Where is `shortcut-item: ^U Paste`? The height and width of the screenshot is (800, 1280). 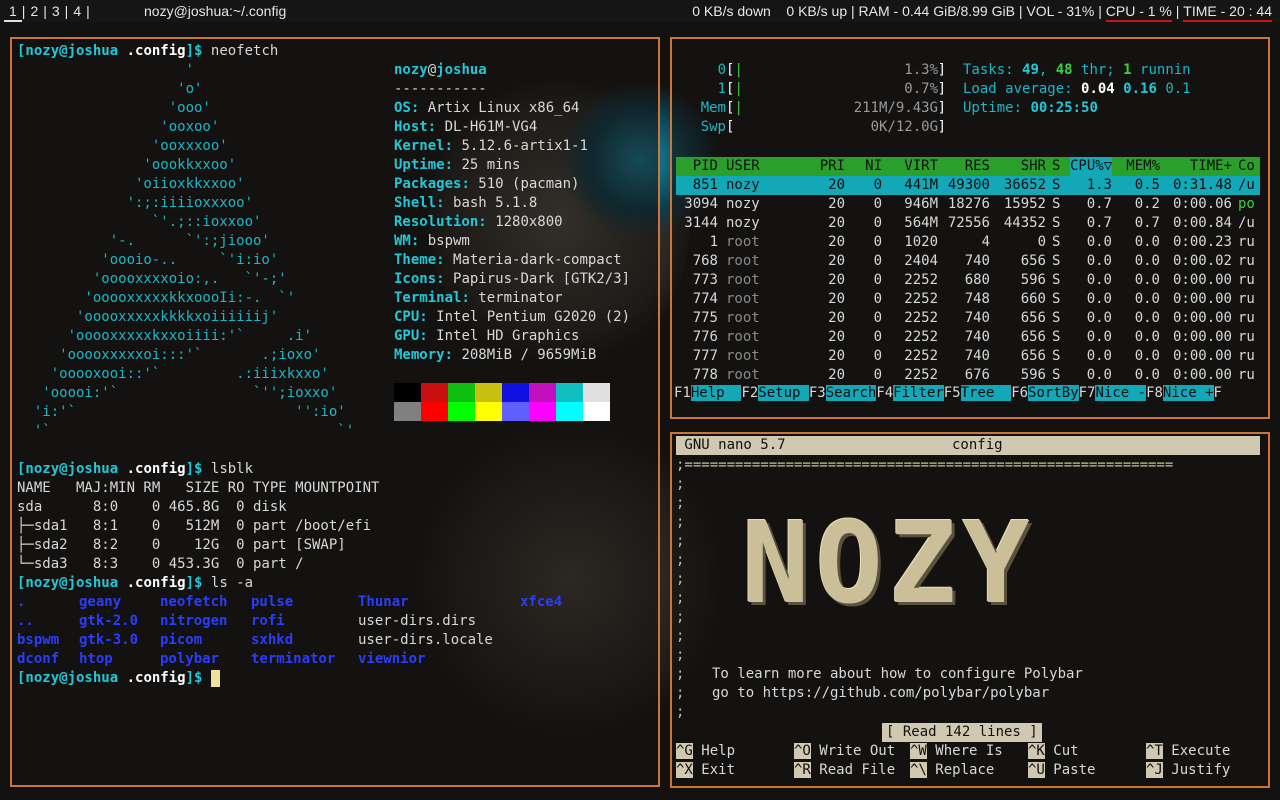
shortcut-item: ^U Paste is located at coordinates (1061, 770).